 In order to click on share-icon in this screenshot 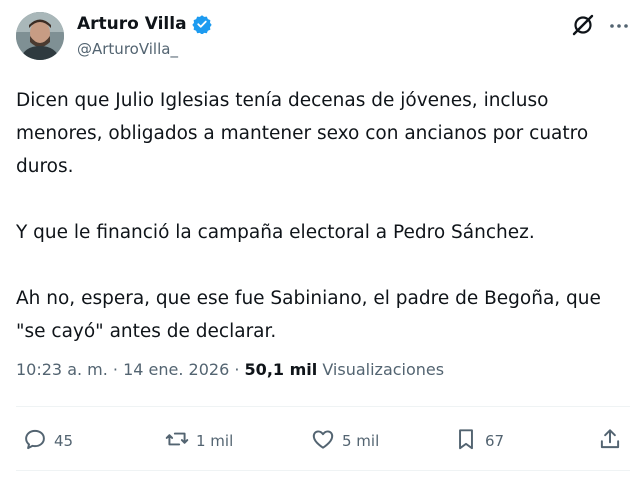, I will do `click(610, 441)`.